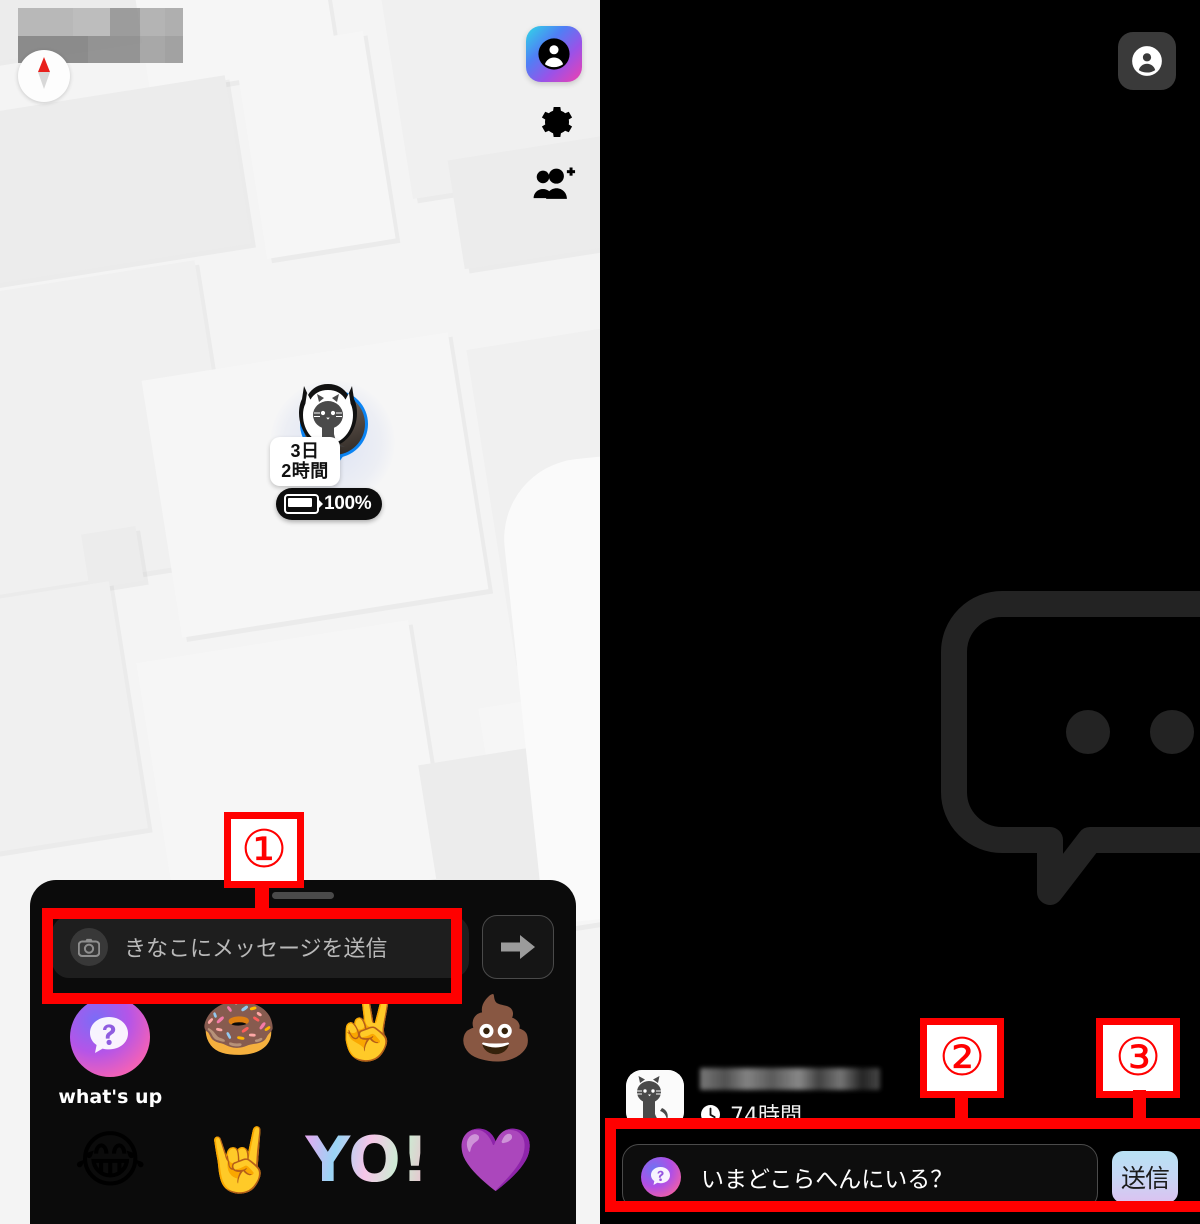 This screenshot has width=1200, height=1224. What do you see at coordinates (790, 1079) in the screenshot?
I see `friend-name-obscured` at bounding box center [790, 1079].